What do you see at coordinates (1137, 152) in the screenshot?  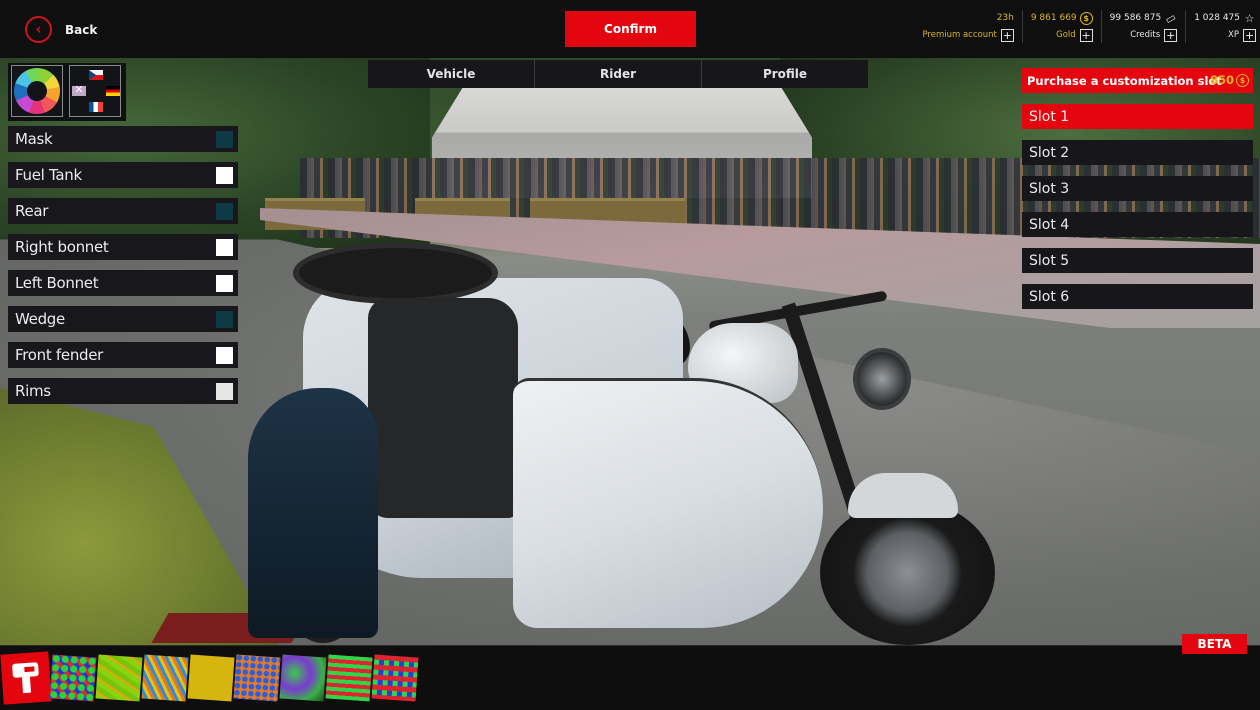 I see `slot-2: Slot 2` at bounding box center [1137, 152].